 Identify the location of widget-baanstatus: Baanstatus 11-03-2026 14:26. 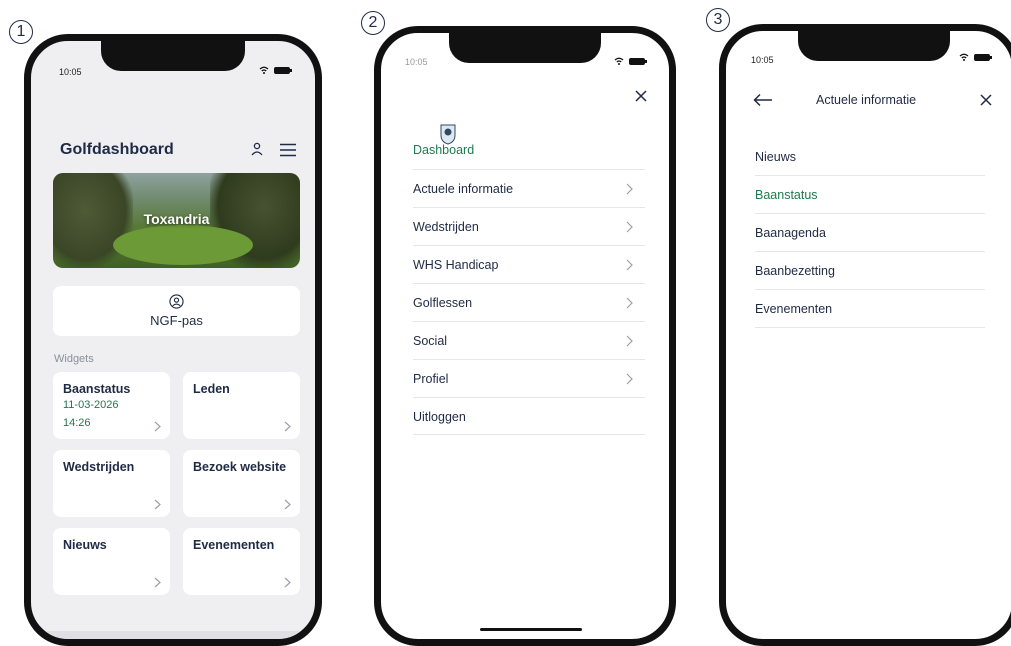
(111, 405).